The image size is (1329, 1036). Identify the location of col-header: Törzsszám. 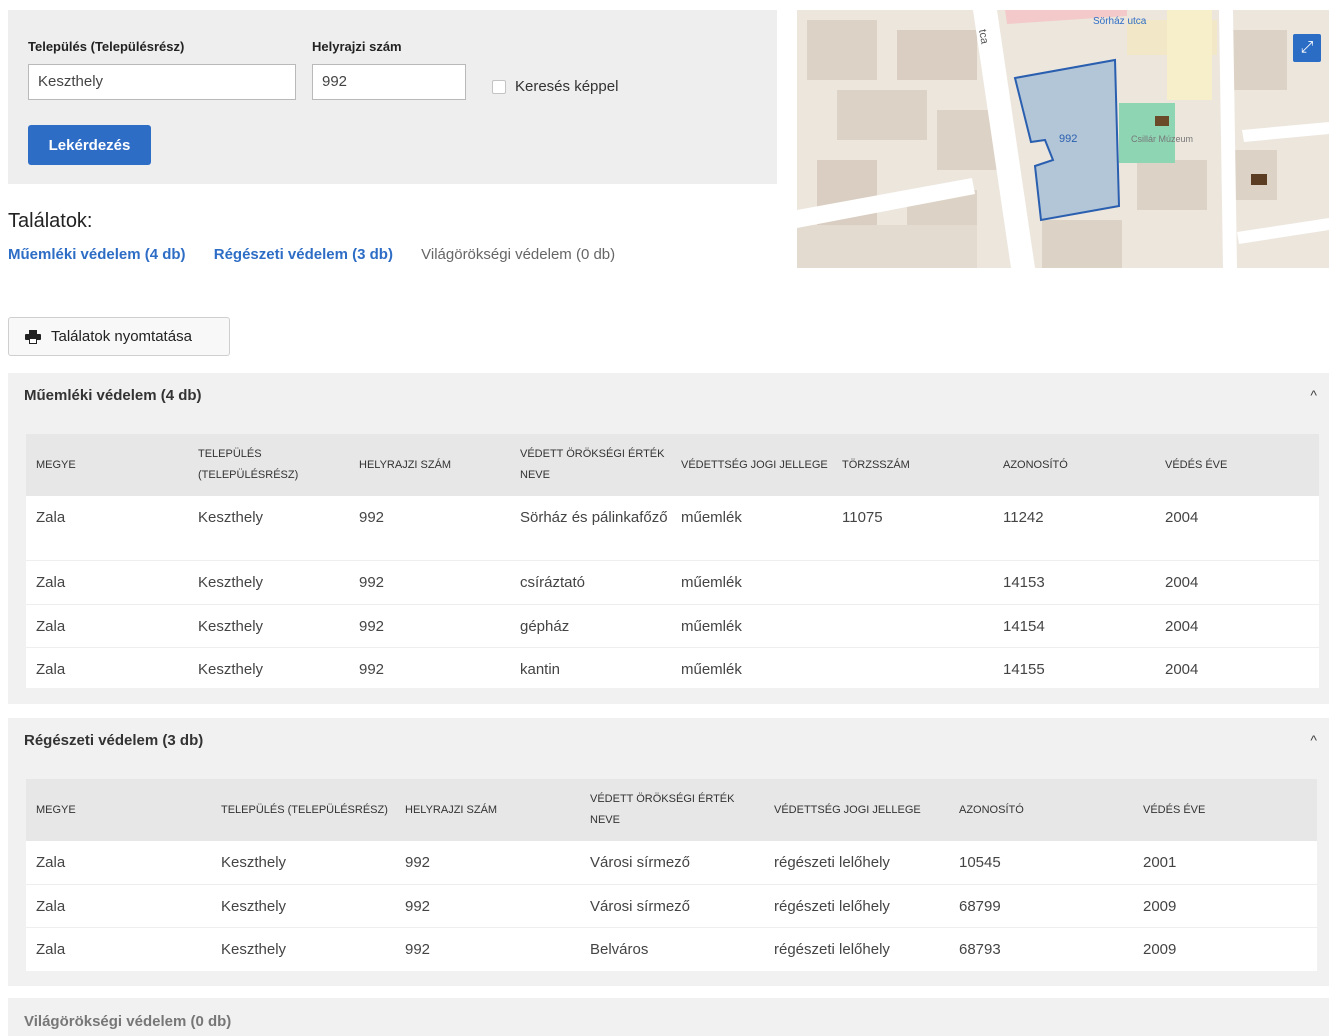
(876, 464).